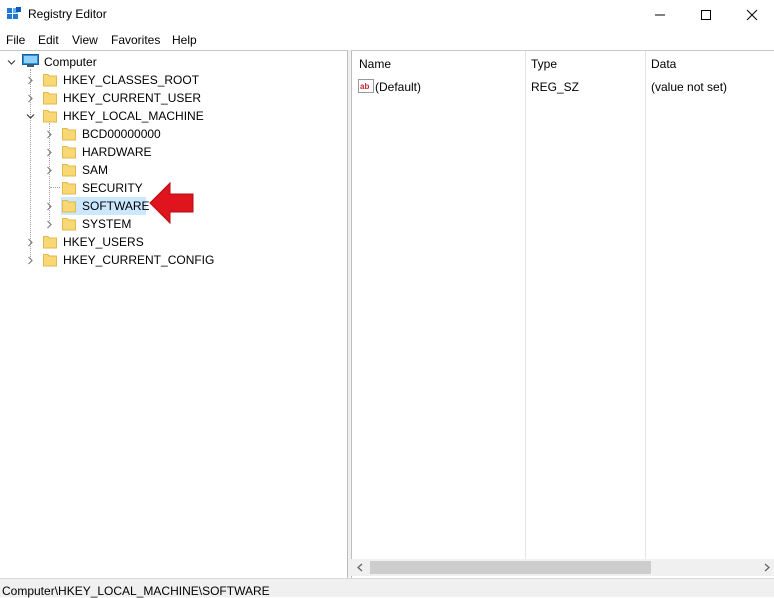 The height and width of the screenshot is (598, 774). I want to click on tree-item-hkey-current-user: HKEY_CURRENT_USER, so click(125, 98).